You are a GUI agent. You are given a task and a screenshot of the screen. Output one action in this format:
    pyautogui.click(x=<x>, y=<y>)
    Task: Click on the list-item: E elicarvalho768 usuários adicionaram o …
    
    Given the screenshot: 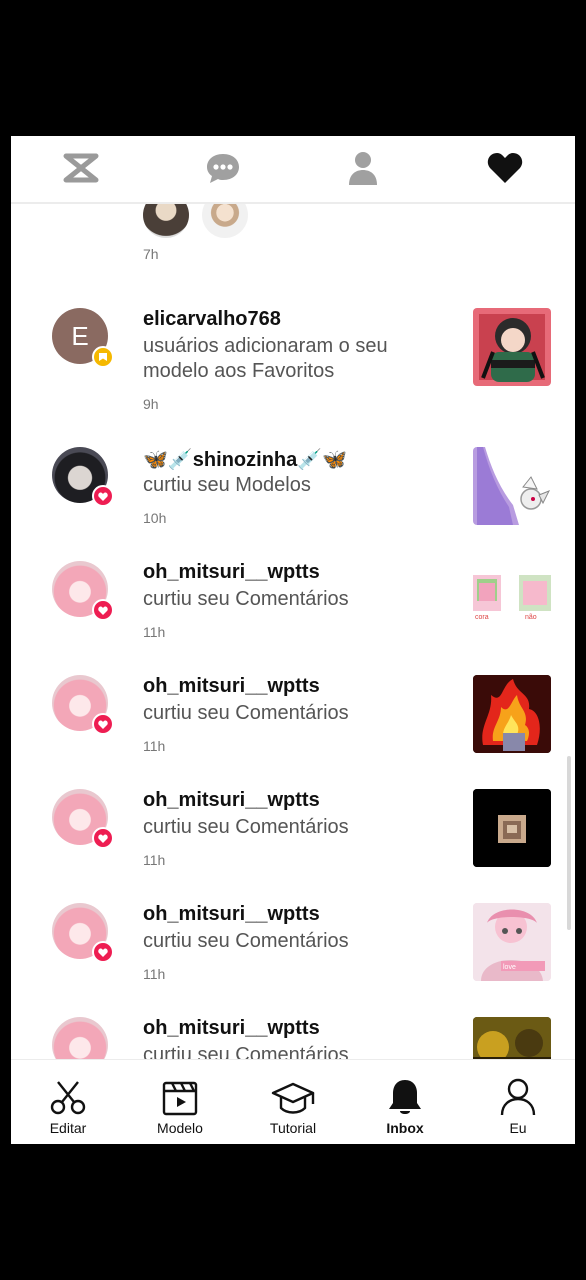 What is the action you would take?
    pyautogui.click(x=293, y=365)
    